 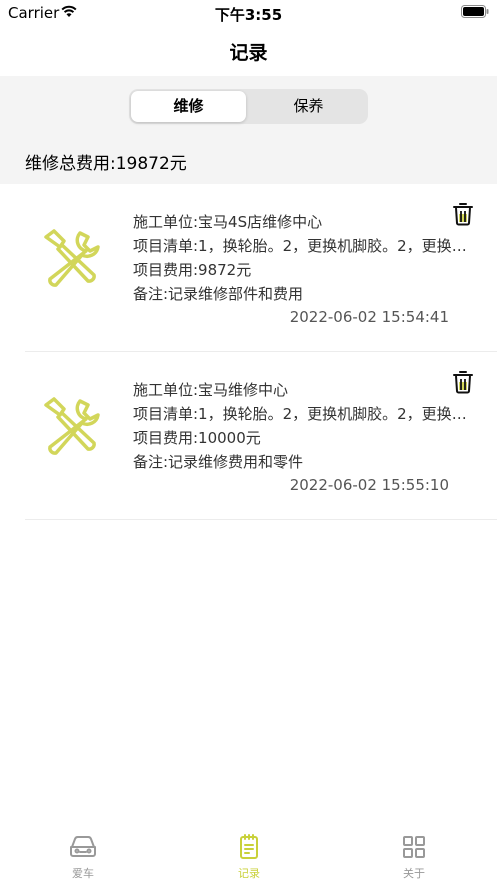 What do you see at coordinates (83, 857) in the screenshot?
I see `tab-car: 爱车` at bounding box center [83, 857].